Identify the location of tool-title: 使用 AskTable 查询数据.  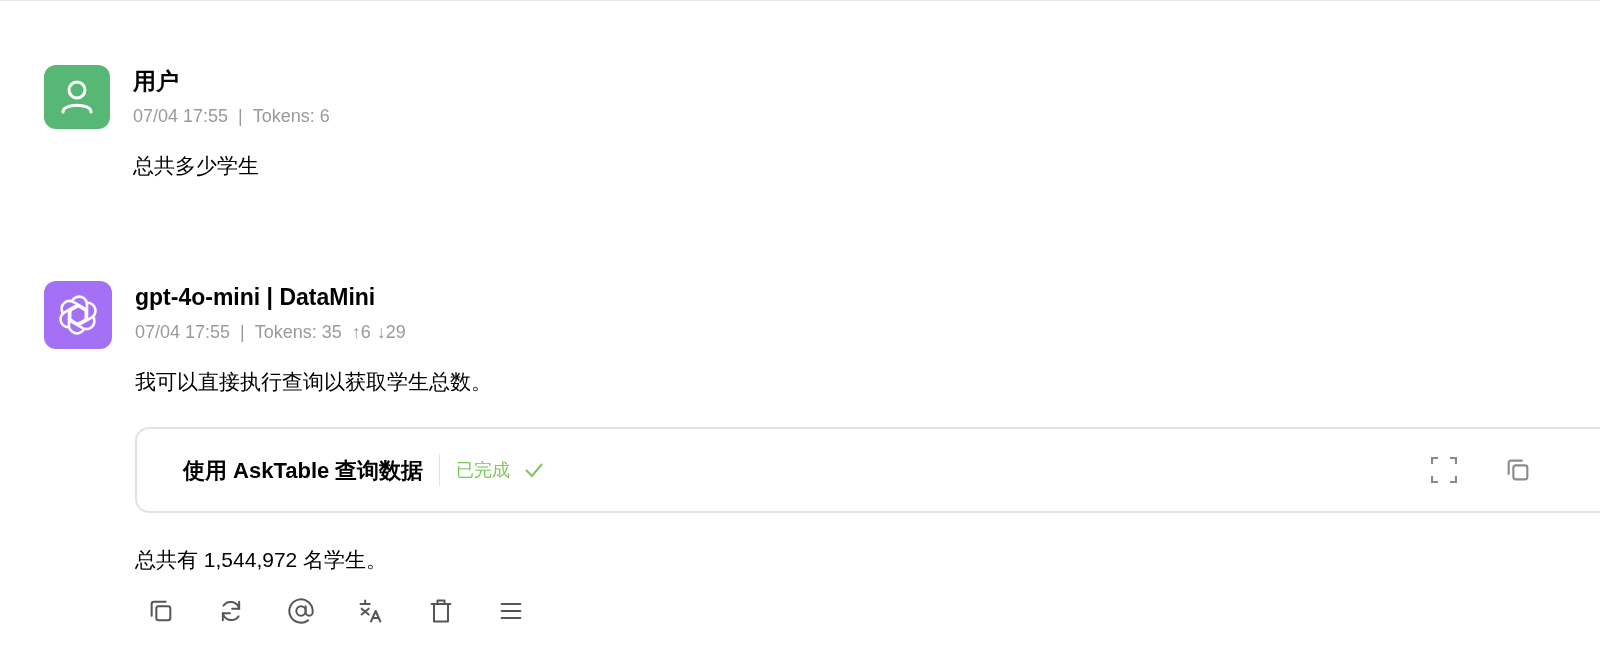
(303, 470).